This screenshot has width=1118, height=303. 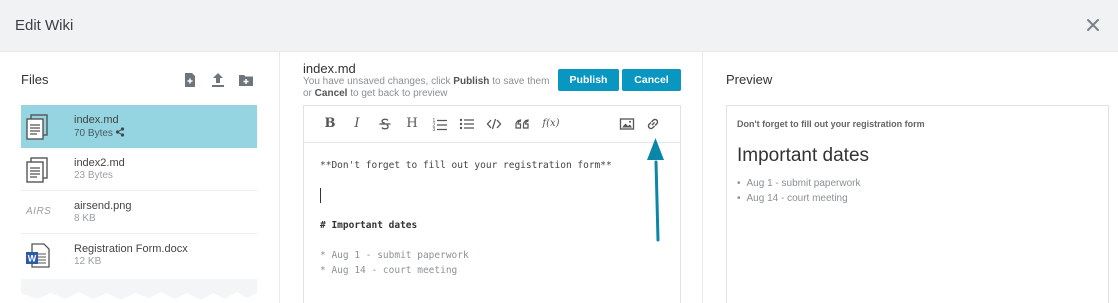 What do you see at coordinates (103, 206) in the screenshot?
I see `file-name: airsend.png` at bounding box center [103, 206].